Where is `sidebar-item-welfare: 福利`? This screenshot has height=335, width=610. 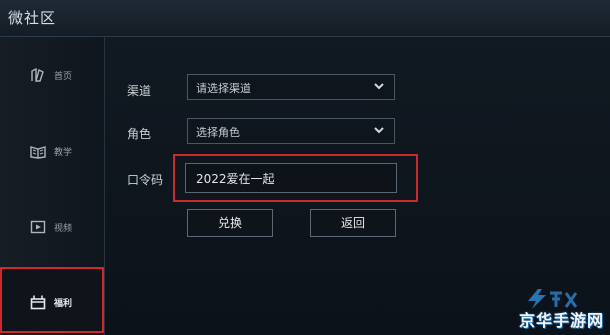 sidebar-item-welfare: 福利 is located at coordinates (52, 300).